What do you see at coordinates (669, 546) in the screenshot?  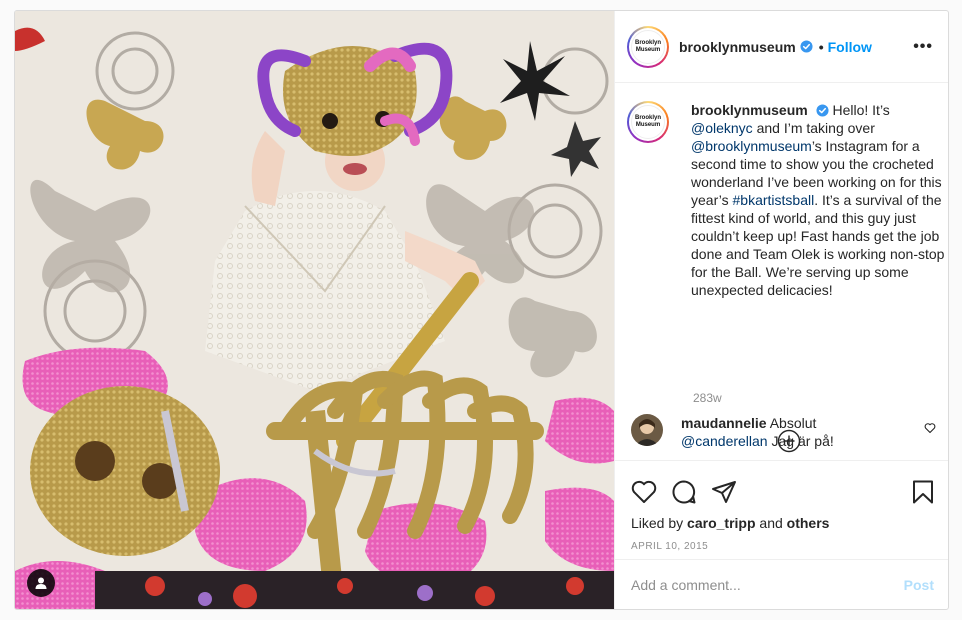 I see `post-date: APRIL 10, 2015` at bounding box center [669, 546].